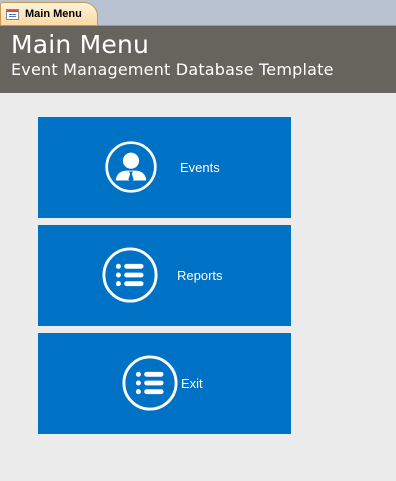  What do you see at coordinates (164, 275) in the screenshot?
I see `reports-button: Reports` at bounding box center [164, 275].